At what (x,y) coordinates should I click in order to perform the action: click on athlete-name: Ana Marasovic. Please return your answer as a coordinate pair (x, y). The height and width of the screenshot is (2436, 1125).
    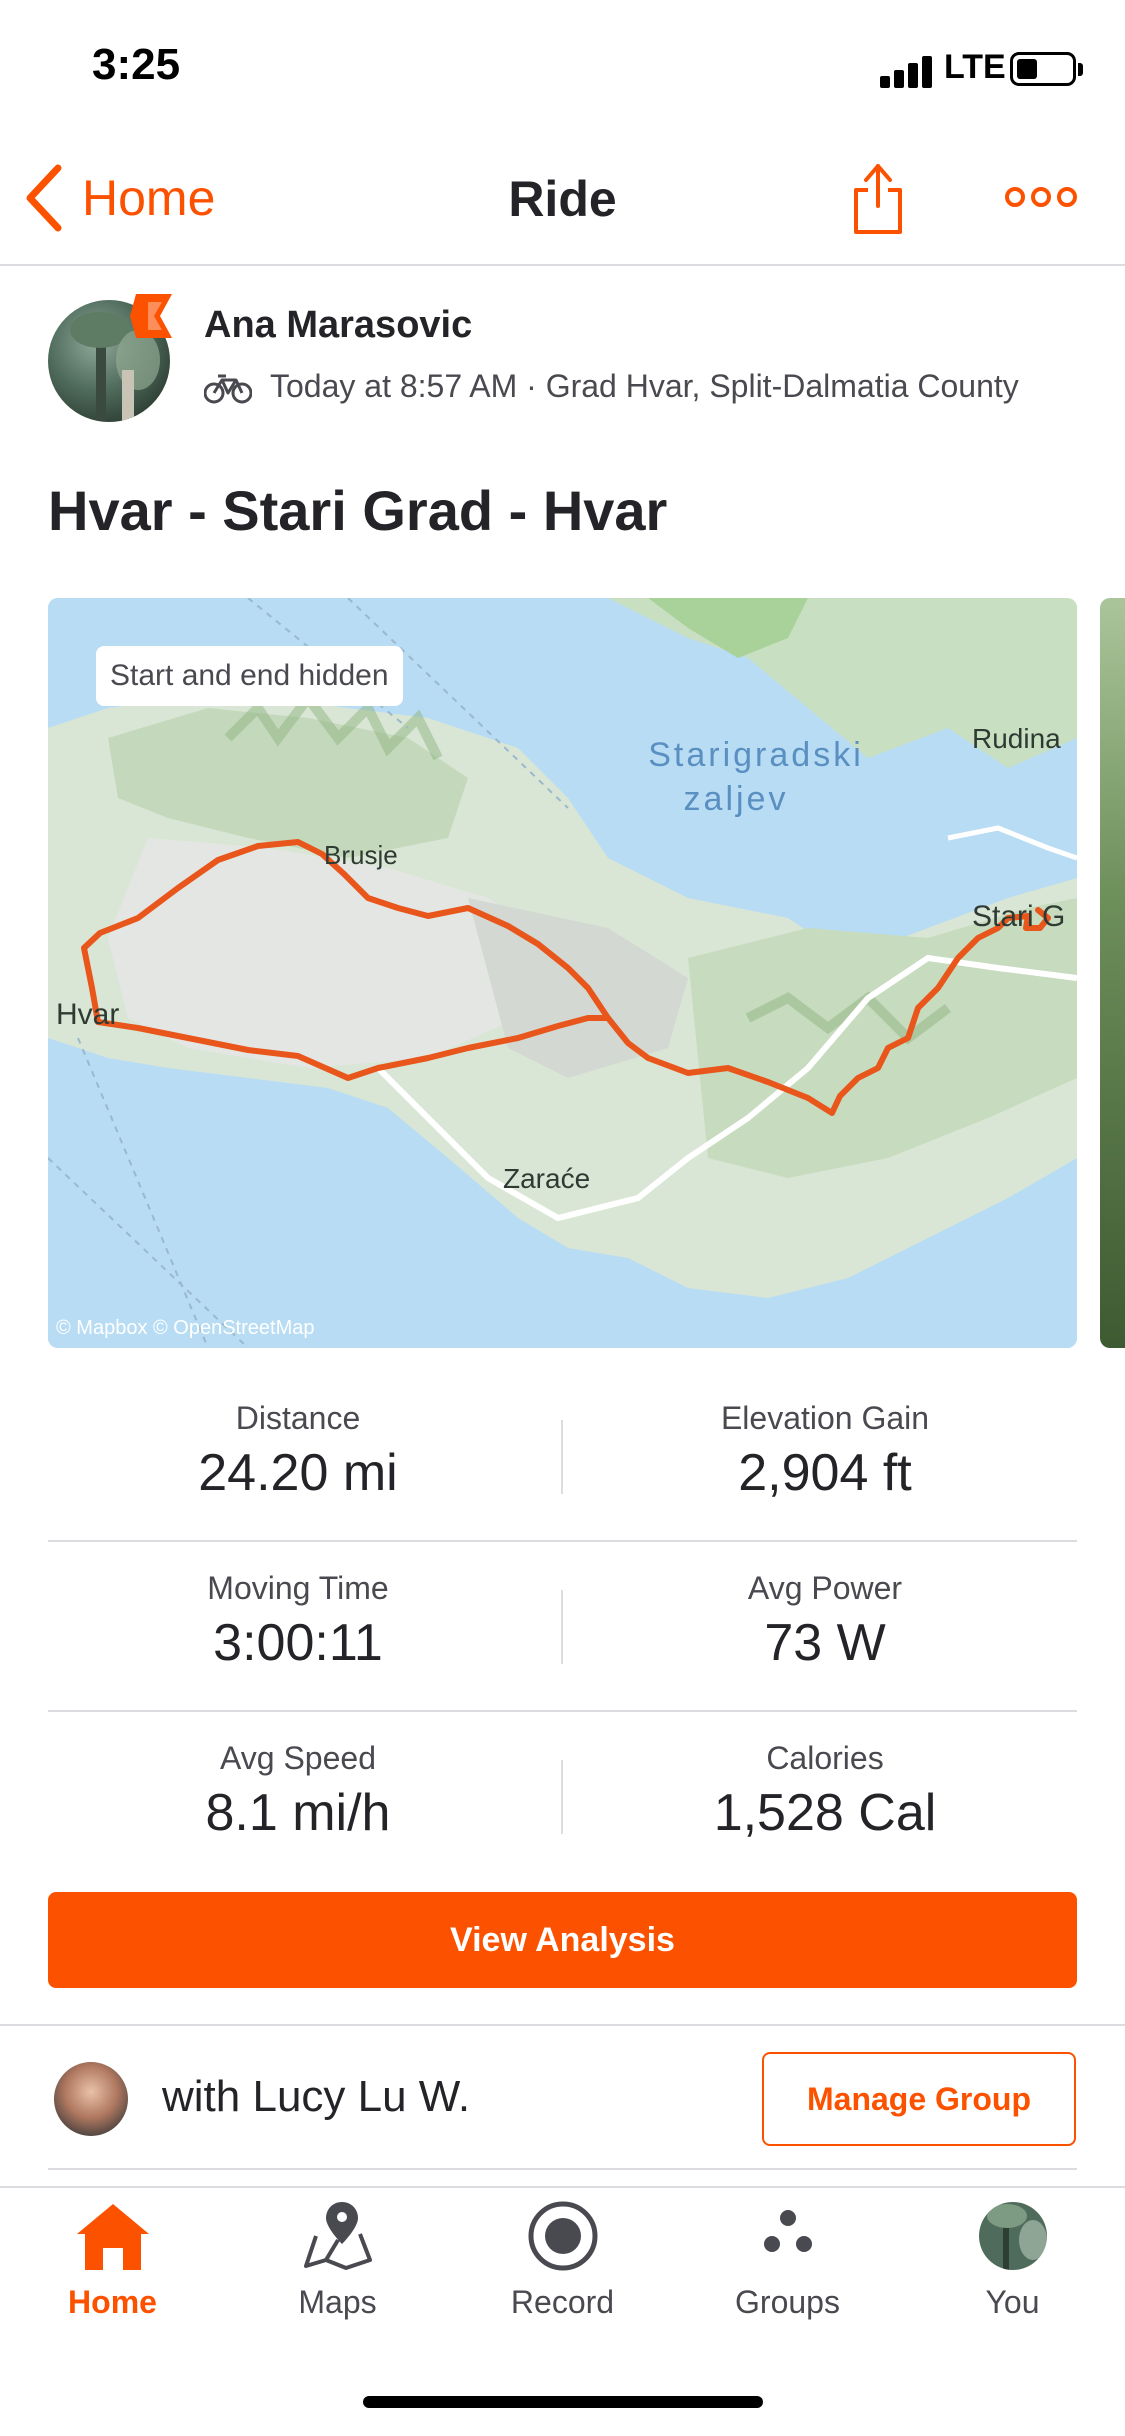
    Looking at the image, I should click on (338, 325).